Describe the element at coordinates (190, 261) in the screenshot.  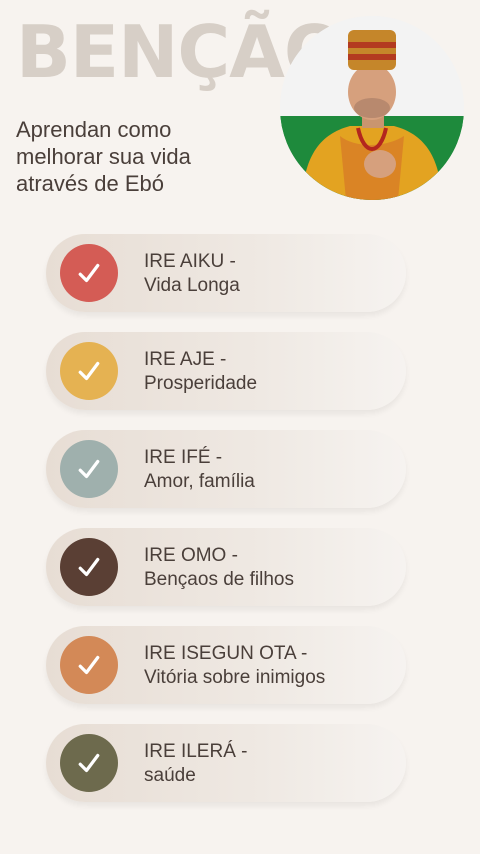
I see `item-title: IRE AIKU -` at that location.